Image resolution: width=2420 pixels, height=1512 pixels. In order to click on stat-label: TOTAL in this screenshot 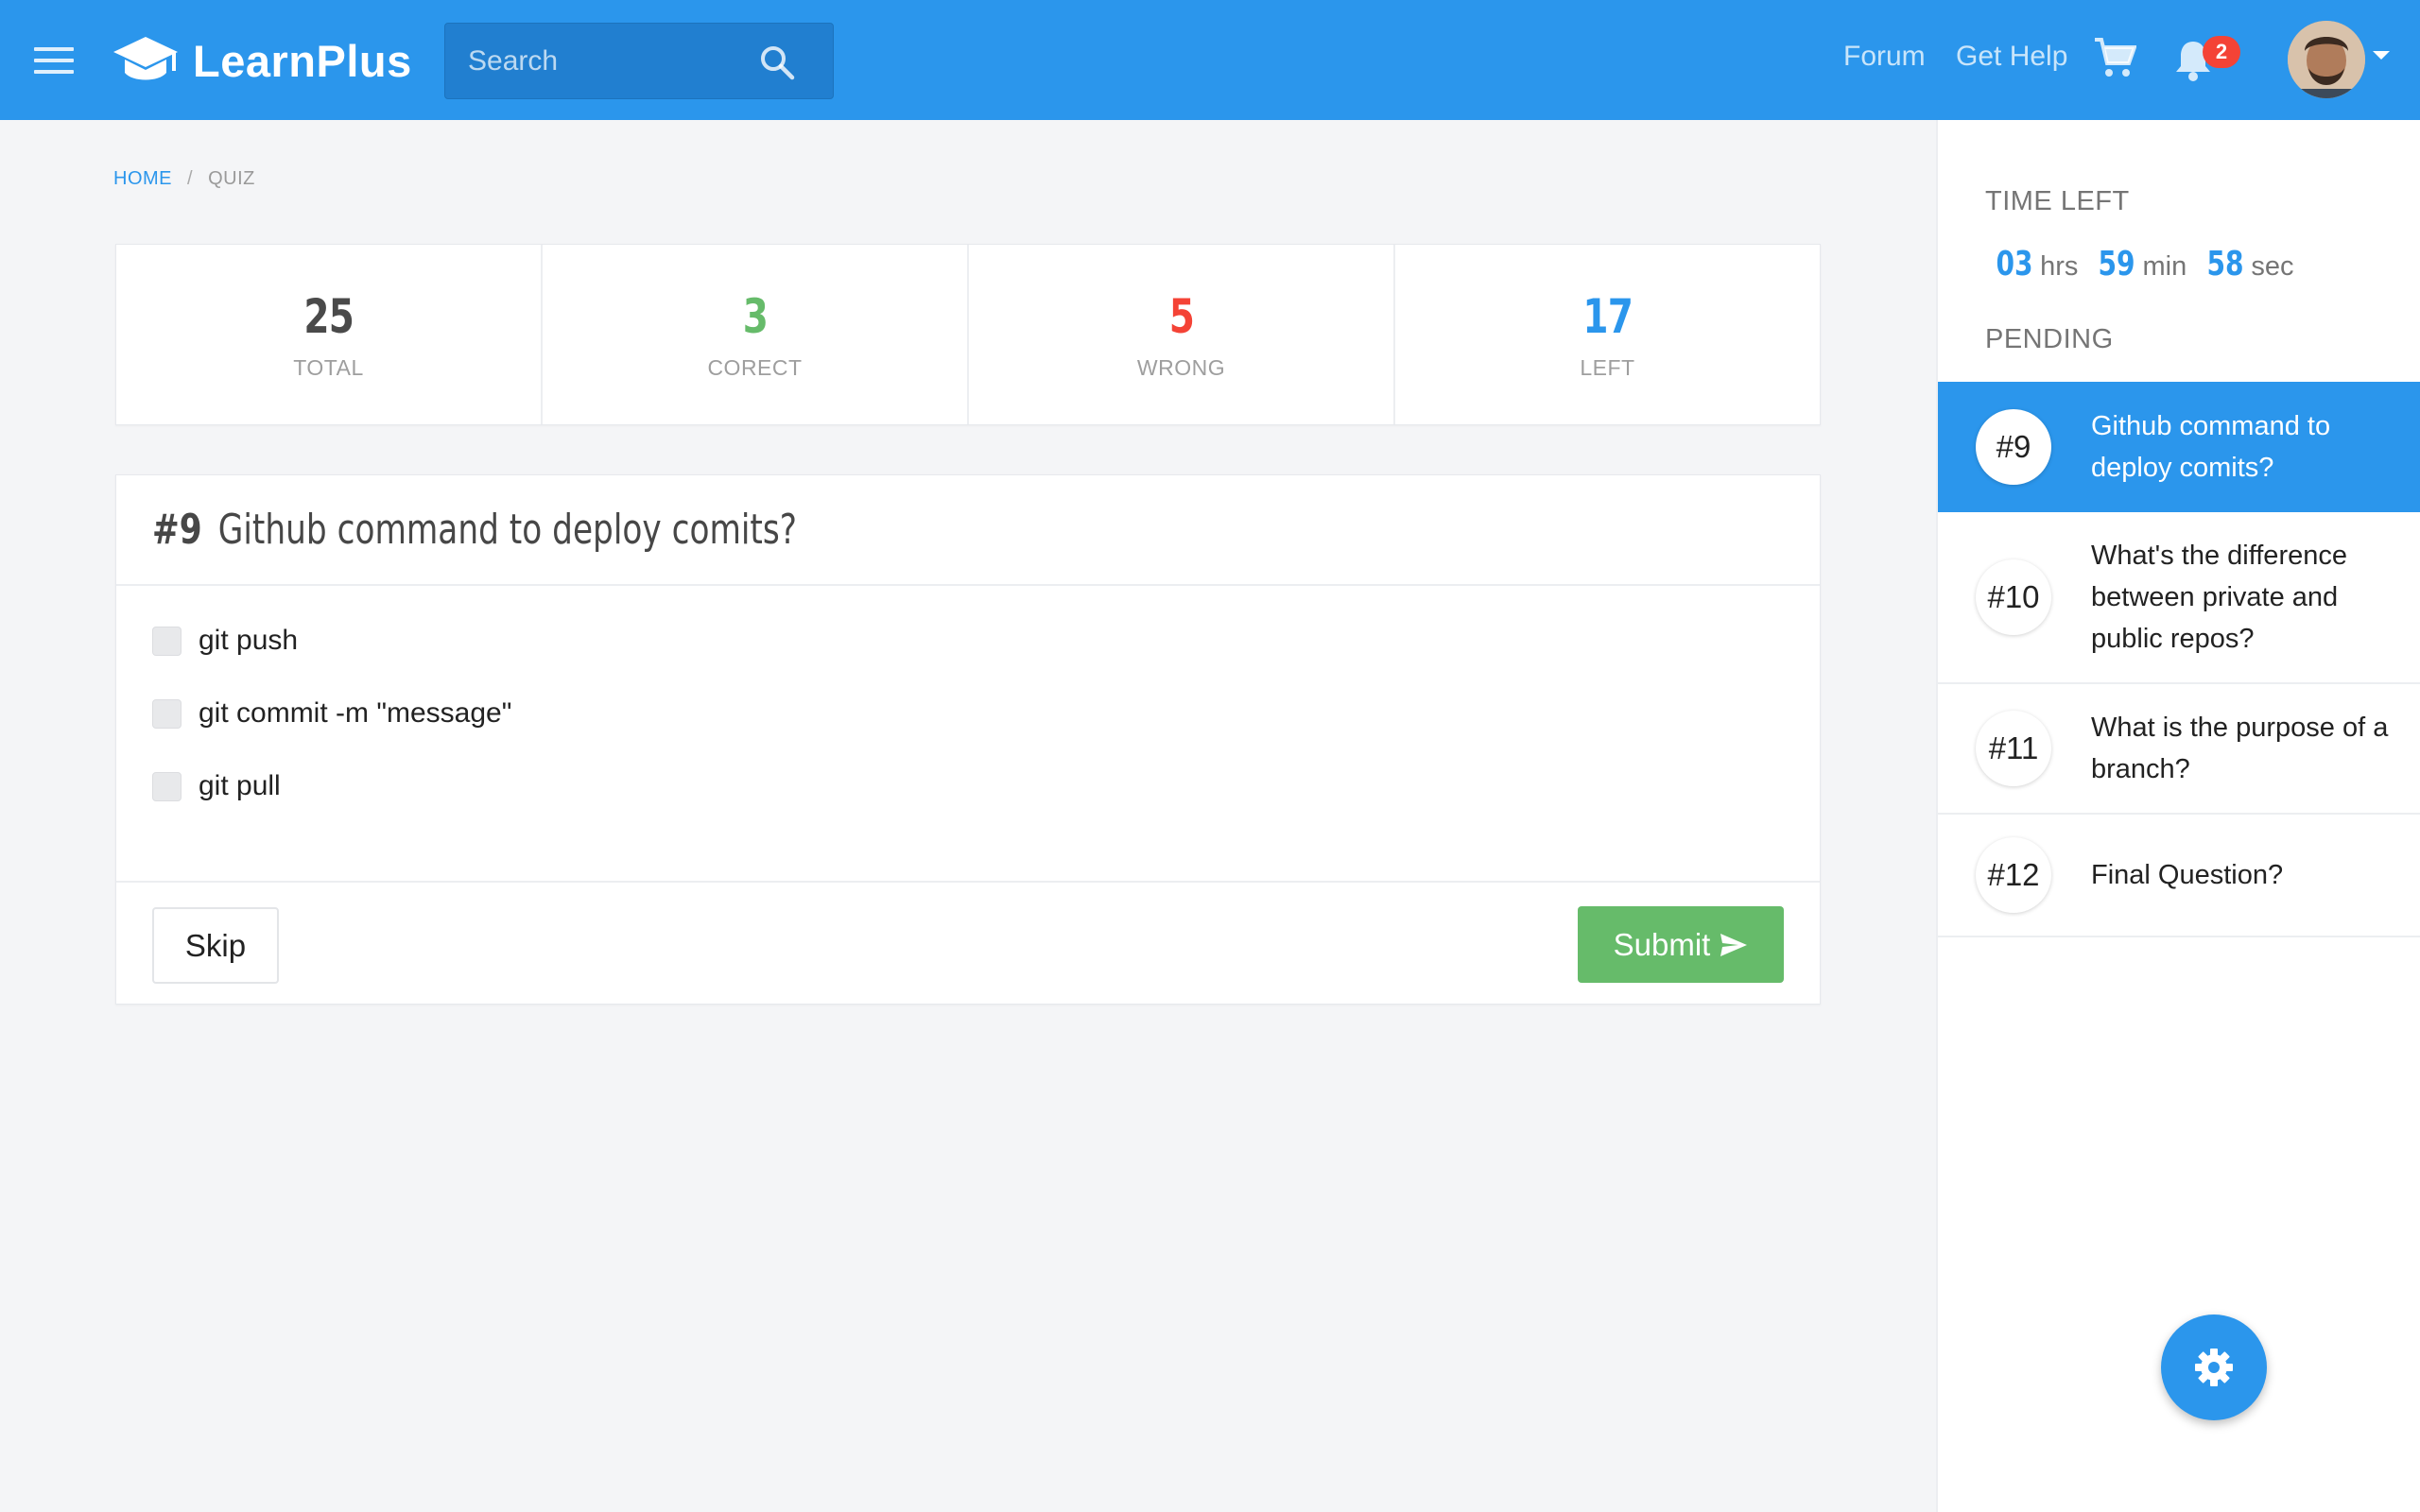, I will do `click(328, 367)`.